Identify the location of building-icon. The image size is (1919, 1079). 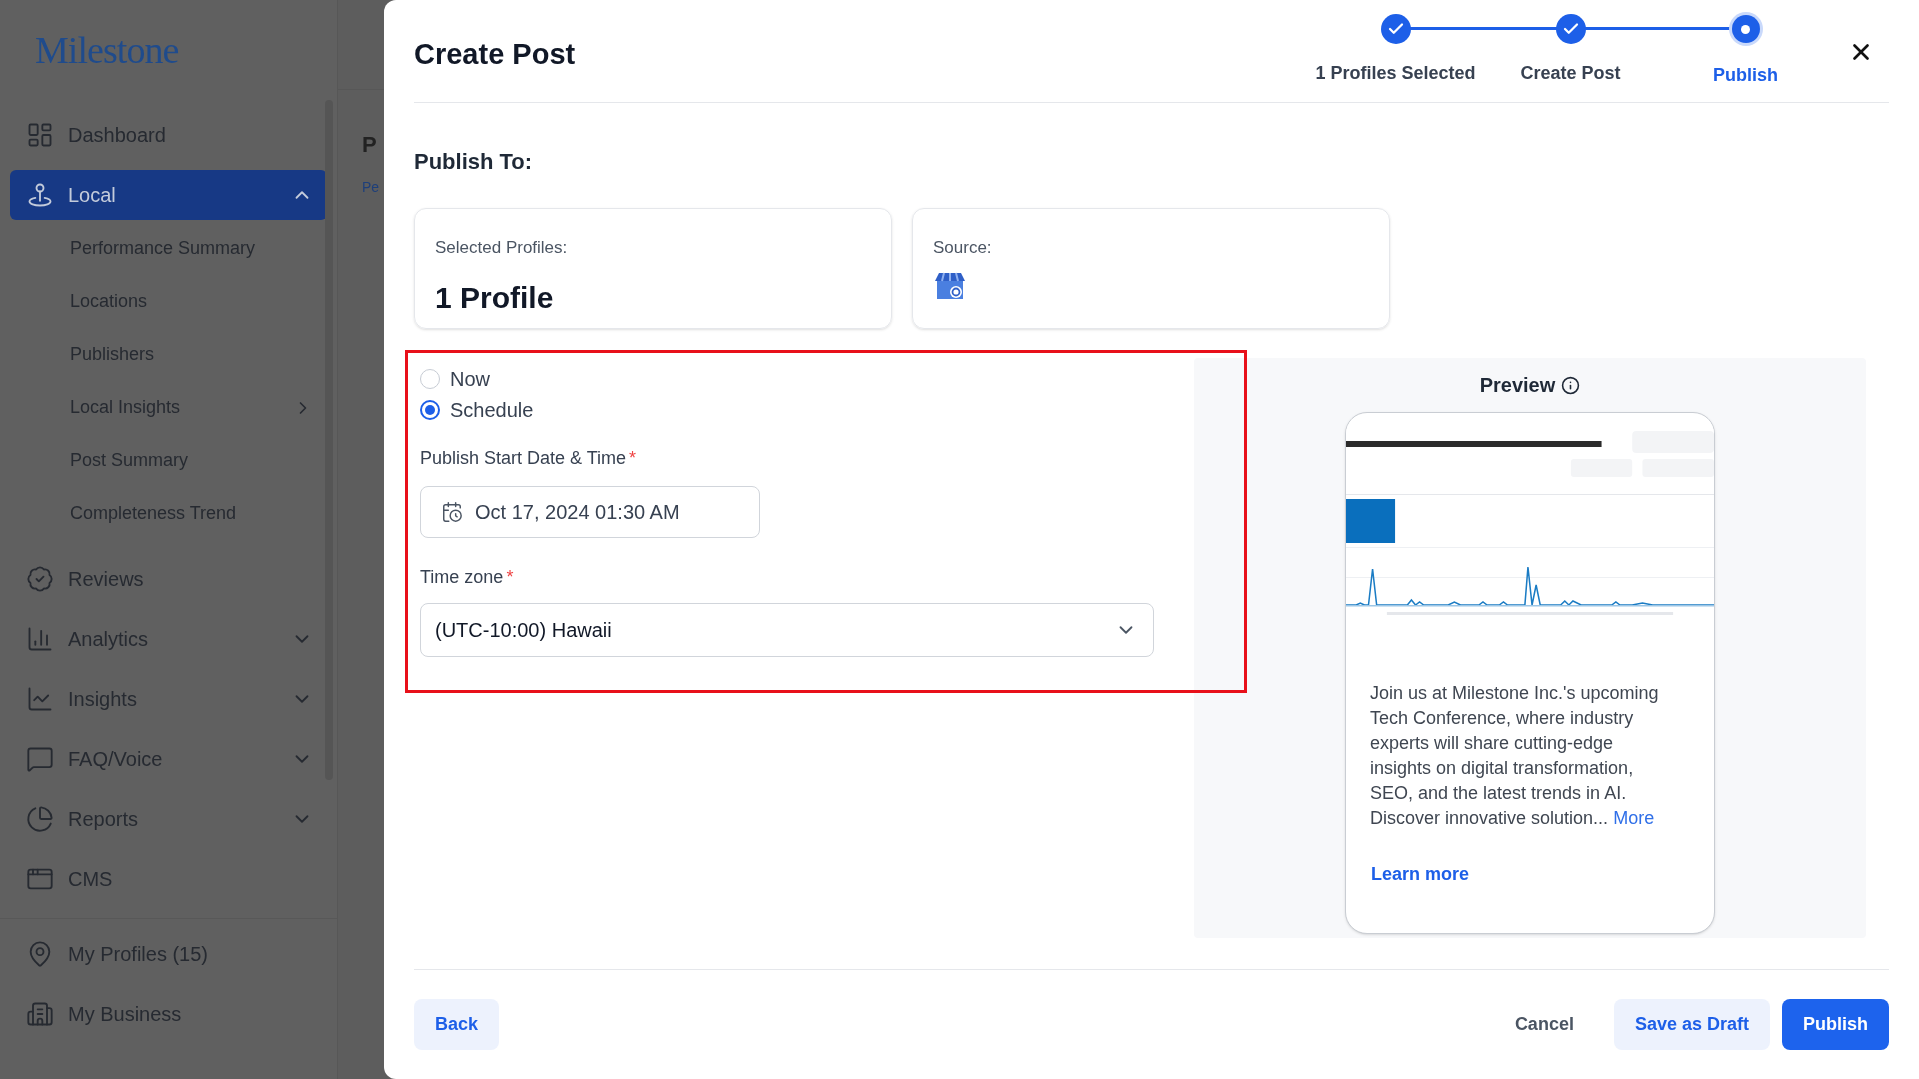
(40, 1014).